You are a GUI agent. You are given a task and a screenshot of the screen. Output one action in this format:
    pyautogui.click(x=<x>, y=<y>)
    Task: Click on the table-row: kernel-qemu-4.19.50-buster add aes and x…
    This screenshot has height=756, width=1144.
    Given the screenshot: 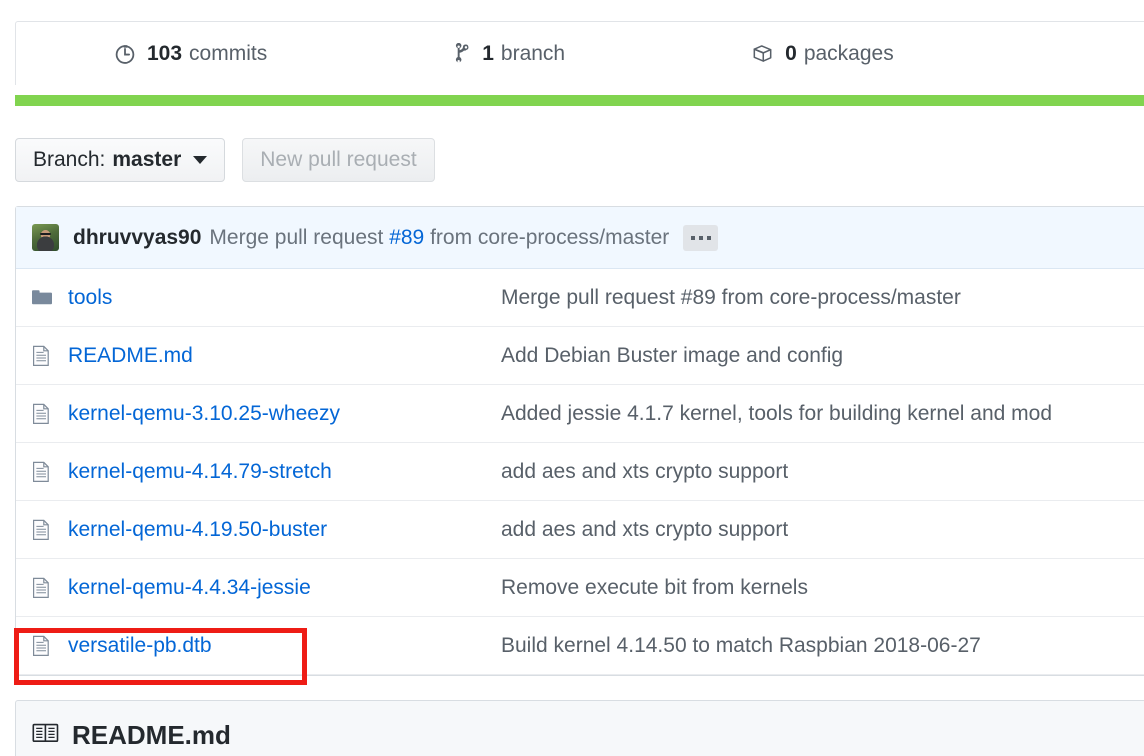 What is the action you would take?
    pyautogui.click(x=580, y=530)
    